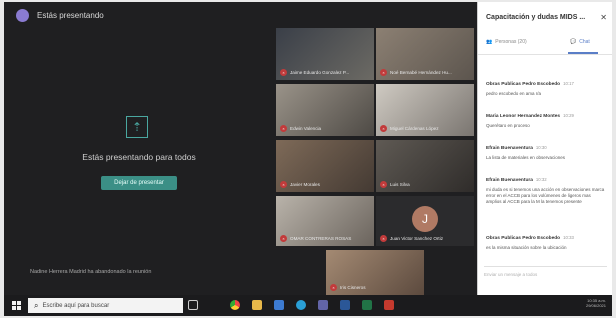  Describe the element at coordinates (301, 305) in the screenshot. I see `edge-icon` at that location.